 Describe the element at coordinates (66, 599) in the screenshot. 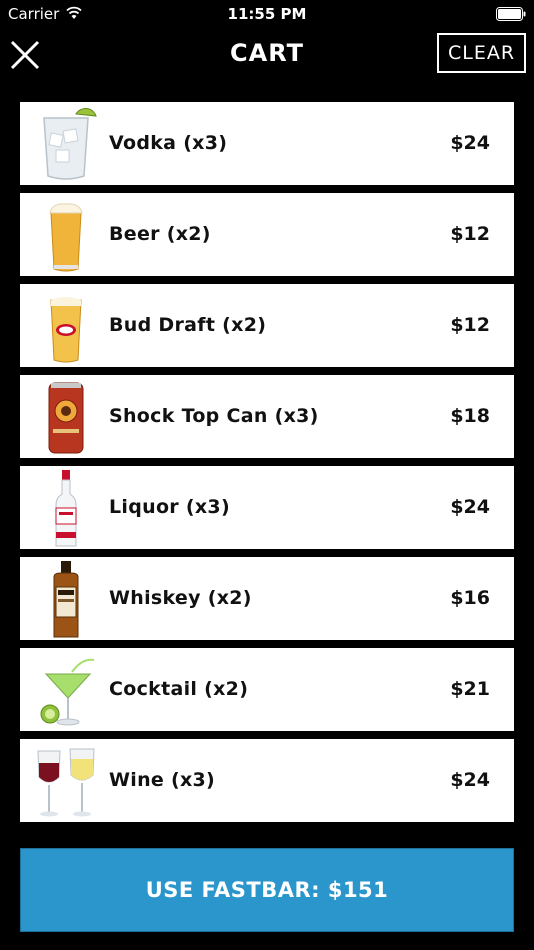

I see `whiskey-bottle-icon` at that location.